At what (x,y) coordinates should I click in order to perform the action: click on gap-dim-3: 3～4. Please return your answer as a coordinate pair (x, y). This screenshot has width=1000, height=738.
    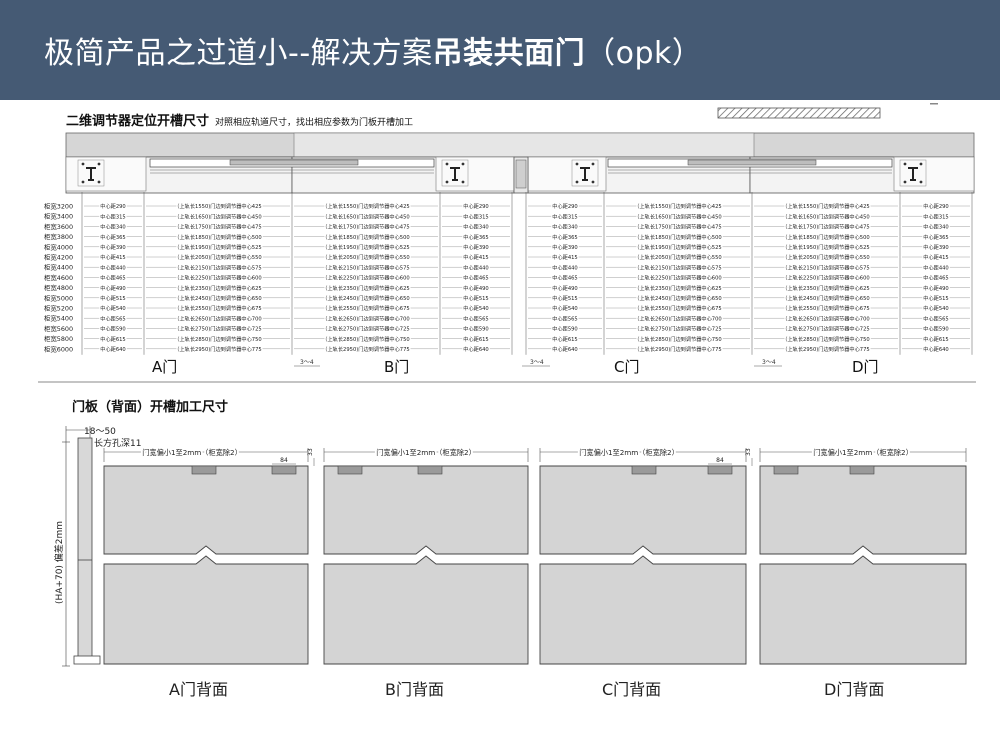
    Looking at the image, I should click on (768, 363).